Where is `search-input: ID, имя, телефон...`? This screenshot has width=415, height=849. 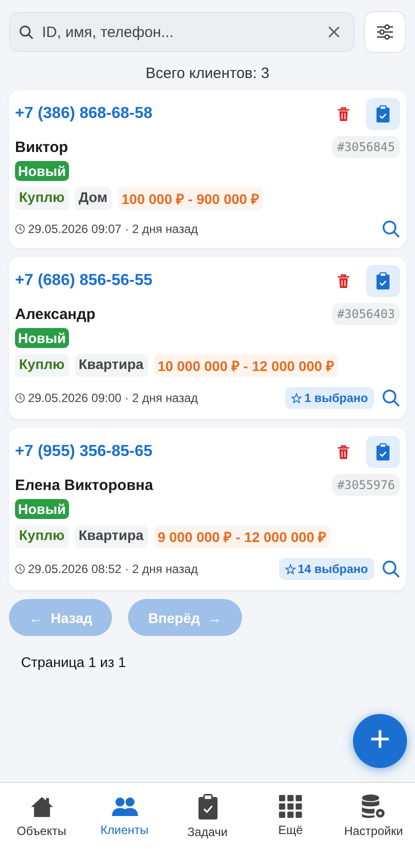 search-input: ID, имя, телефон... is located at coordinates (181, 32).